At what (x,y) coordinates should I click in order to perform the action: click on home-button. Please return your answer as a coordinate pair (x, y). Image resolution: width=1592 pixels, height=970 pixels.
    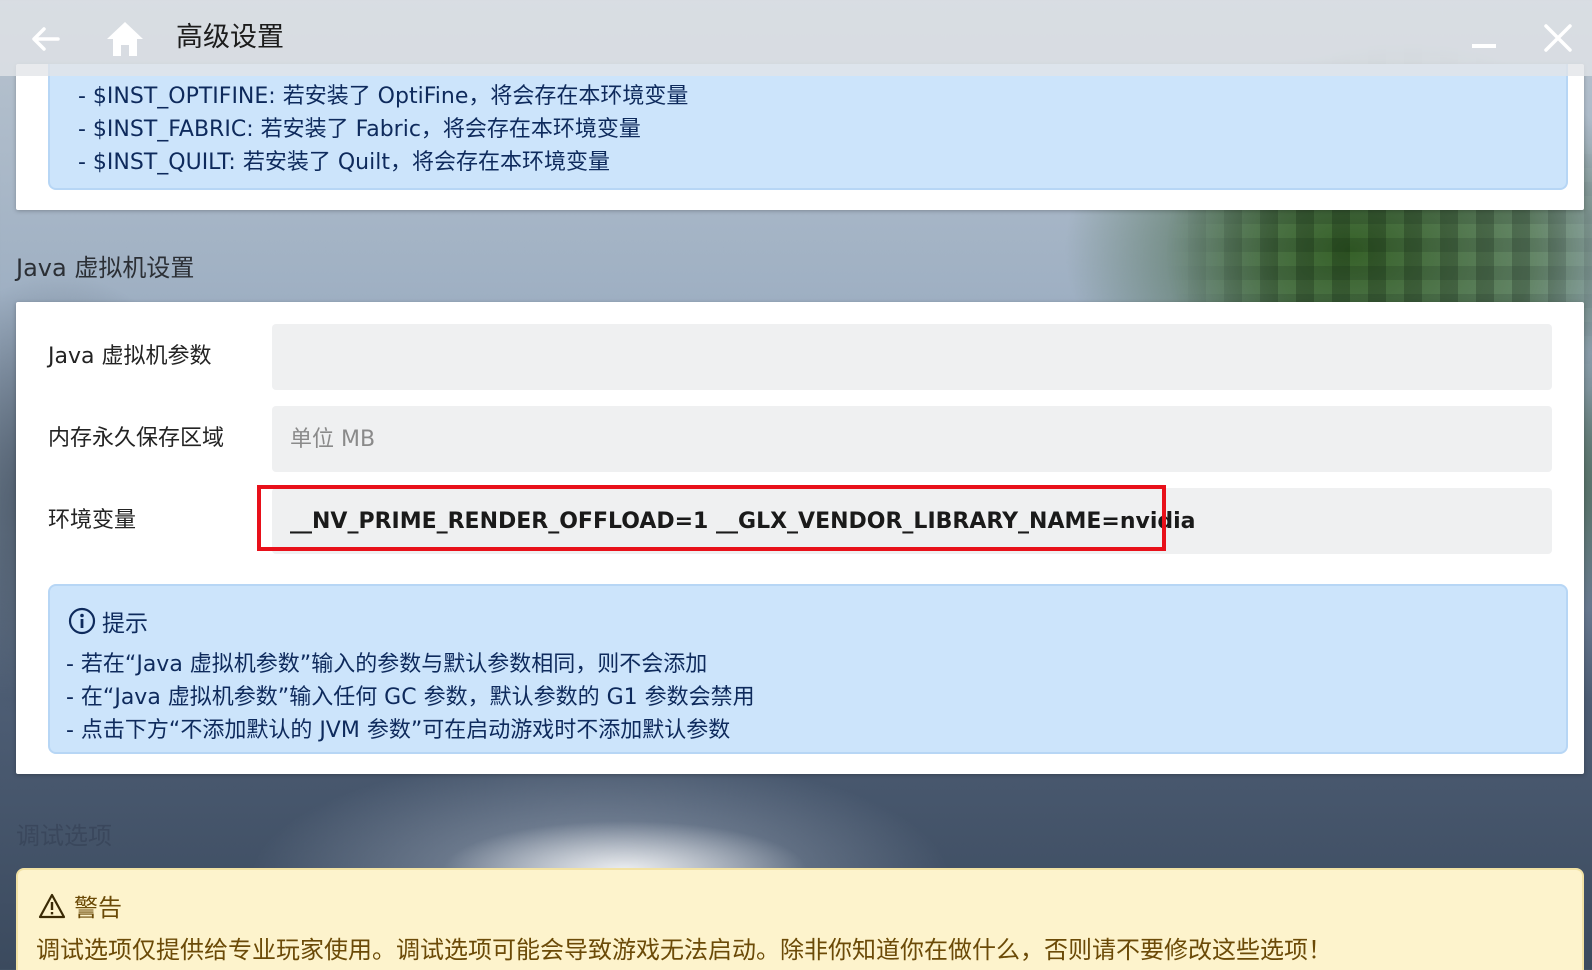
    Looking at the image, I should click on (125, 39).